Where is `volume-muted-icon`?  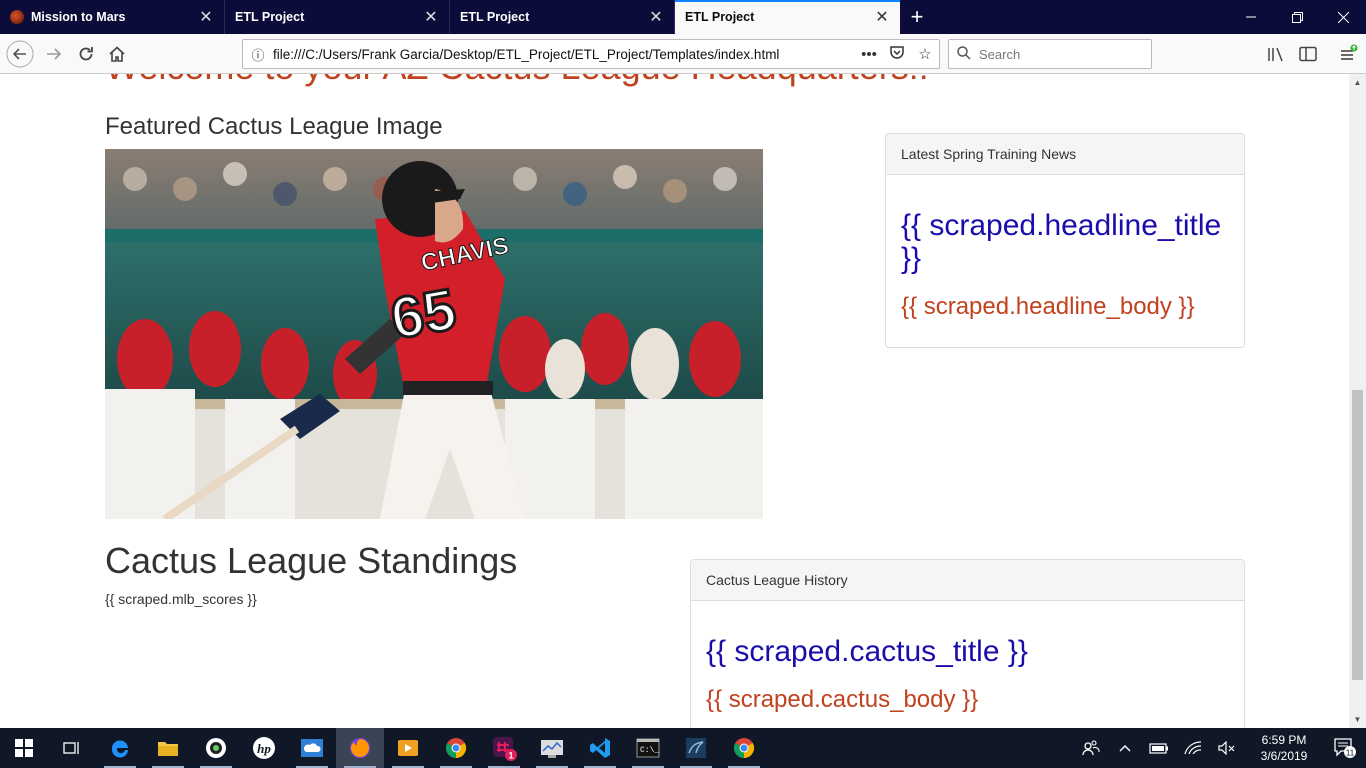
volume-muted-icon is located at coordinates (1227, 748).